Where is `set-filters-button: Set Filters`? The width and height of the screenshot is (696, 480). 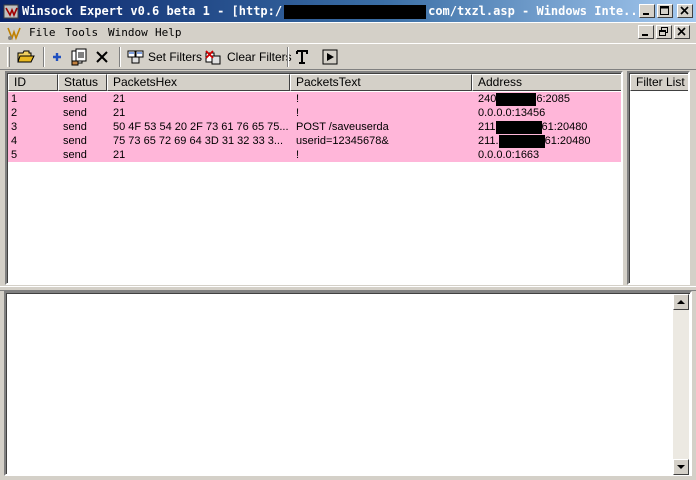
set-filters-button: Set Filters is located at coordinates (164, 57).